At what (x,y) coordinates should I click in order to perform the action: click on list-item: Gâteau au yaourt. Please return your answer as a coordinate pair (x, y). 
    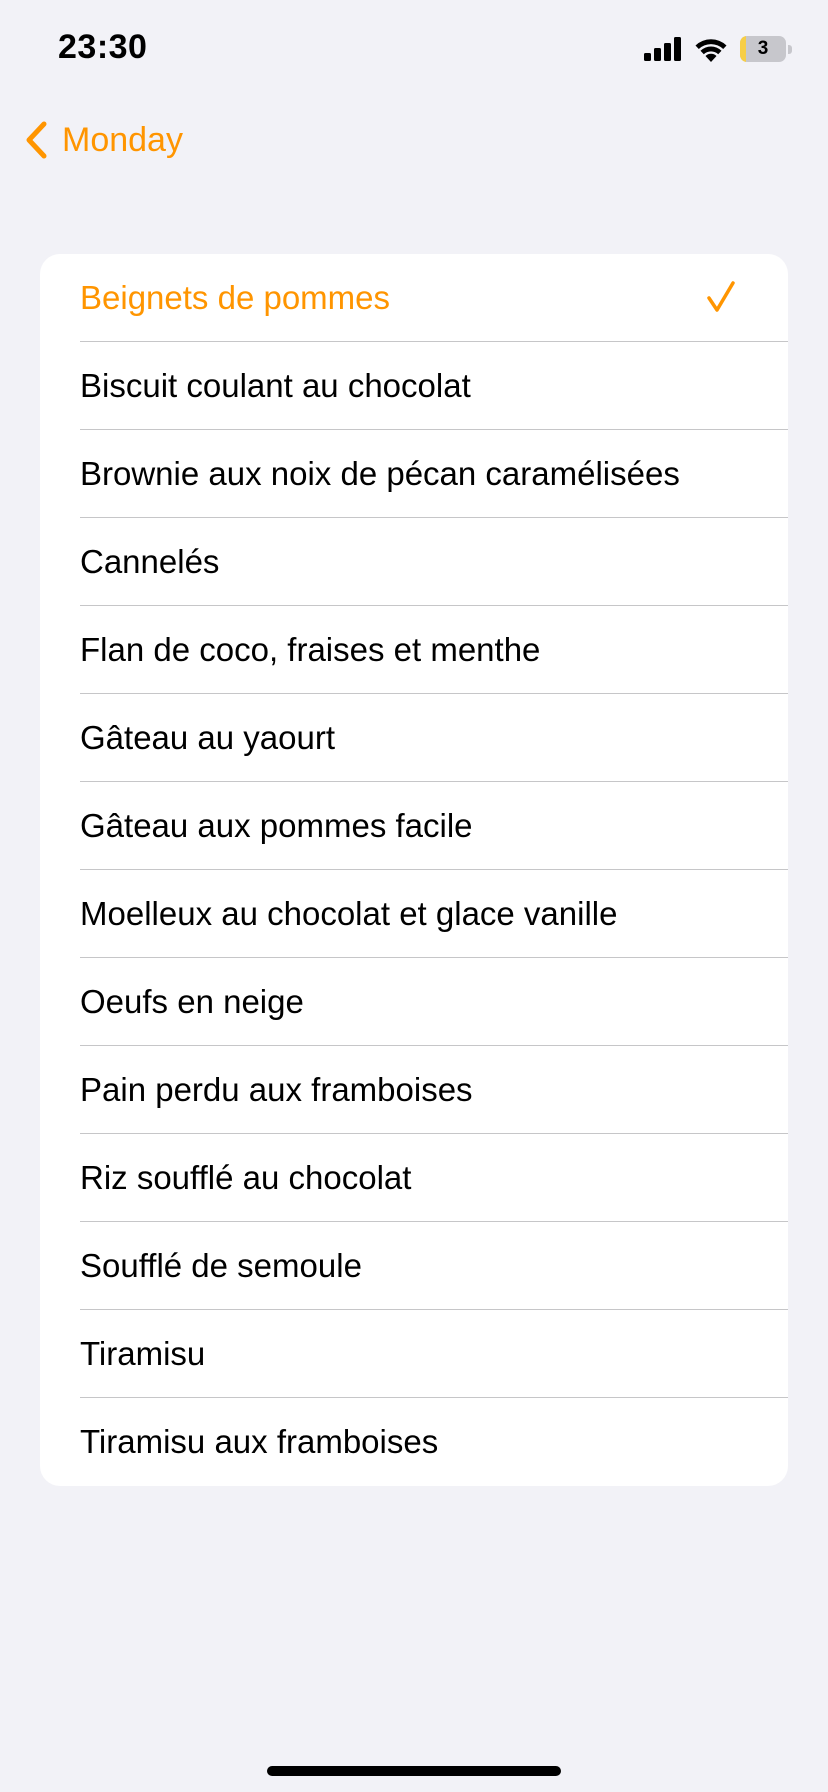
    Looking at the image, I should click on (414, 738).